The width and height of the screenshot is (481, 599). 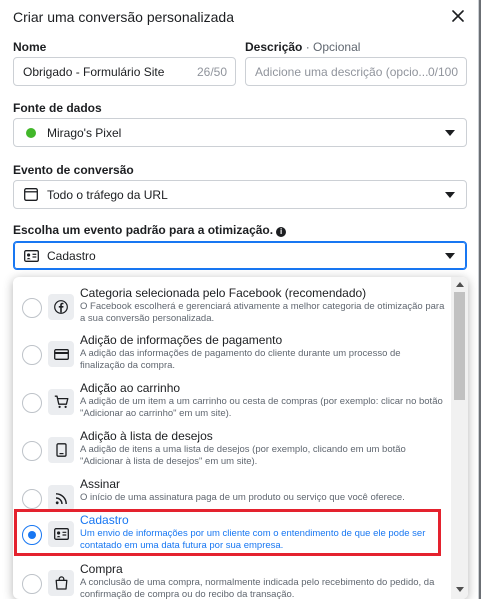 What do you see at coordinates (240, 132) in the screenshot?
I see `data-source-select: Mirago's Pixel` at bounding box center [240, 132].